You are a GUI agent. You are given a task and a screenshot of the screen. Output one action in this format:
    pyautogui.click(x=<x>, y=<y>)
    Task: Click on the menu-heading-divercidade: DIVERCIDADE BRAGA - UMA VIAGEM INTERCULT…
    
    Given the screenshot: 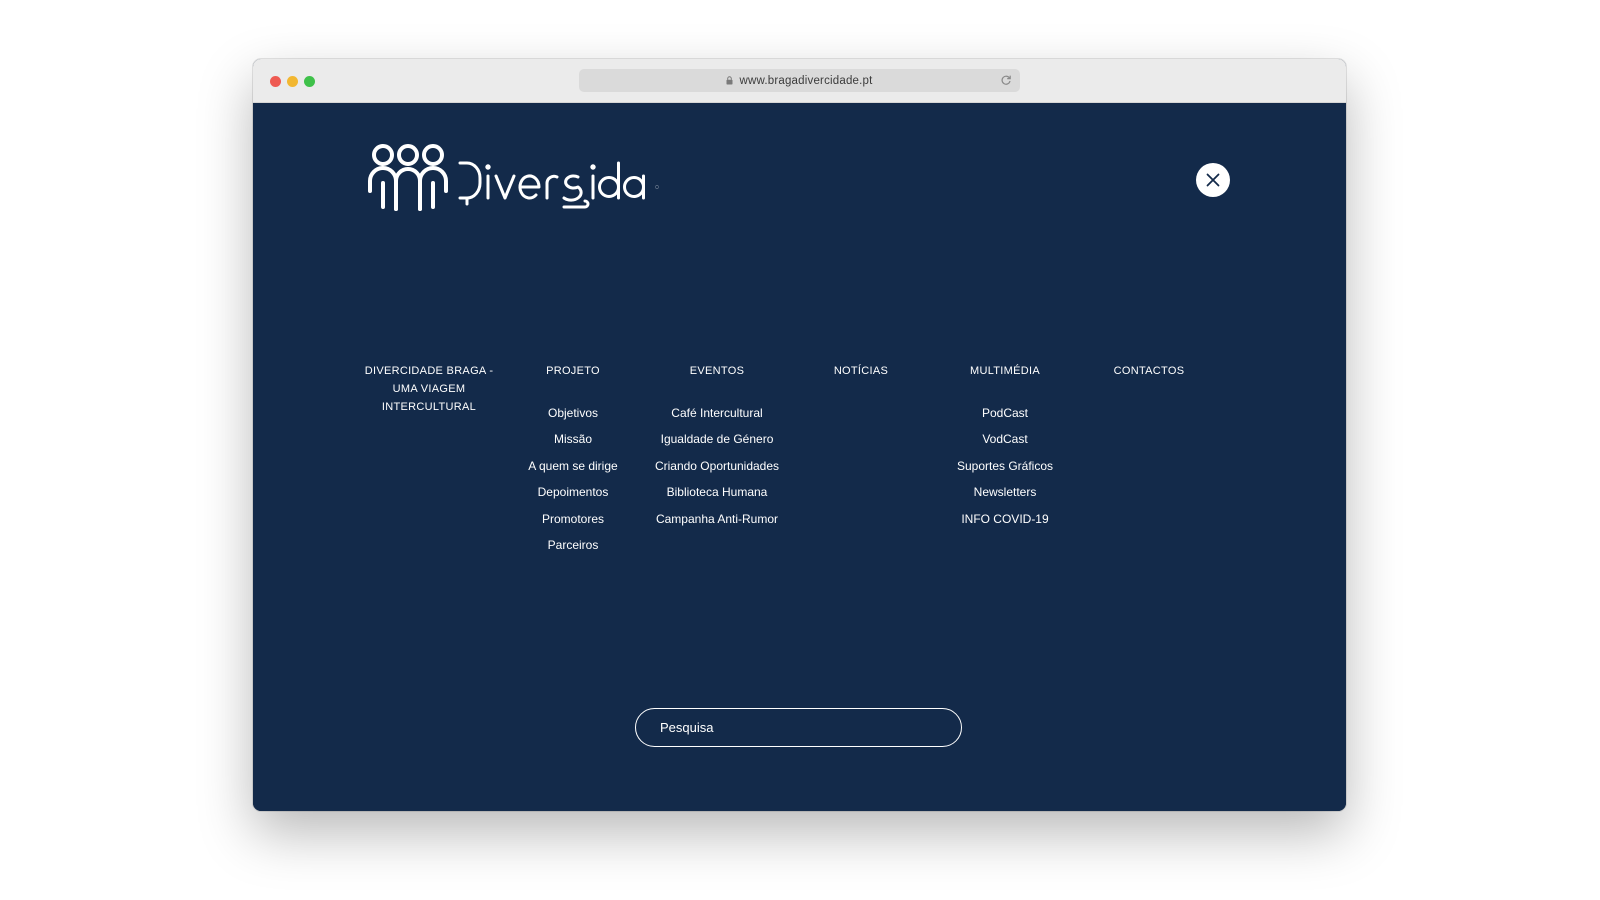 What is the action you would take?
    pyautogui.click(x=429, y=389)
    